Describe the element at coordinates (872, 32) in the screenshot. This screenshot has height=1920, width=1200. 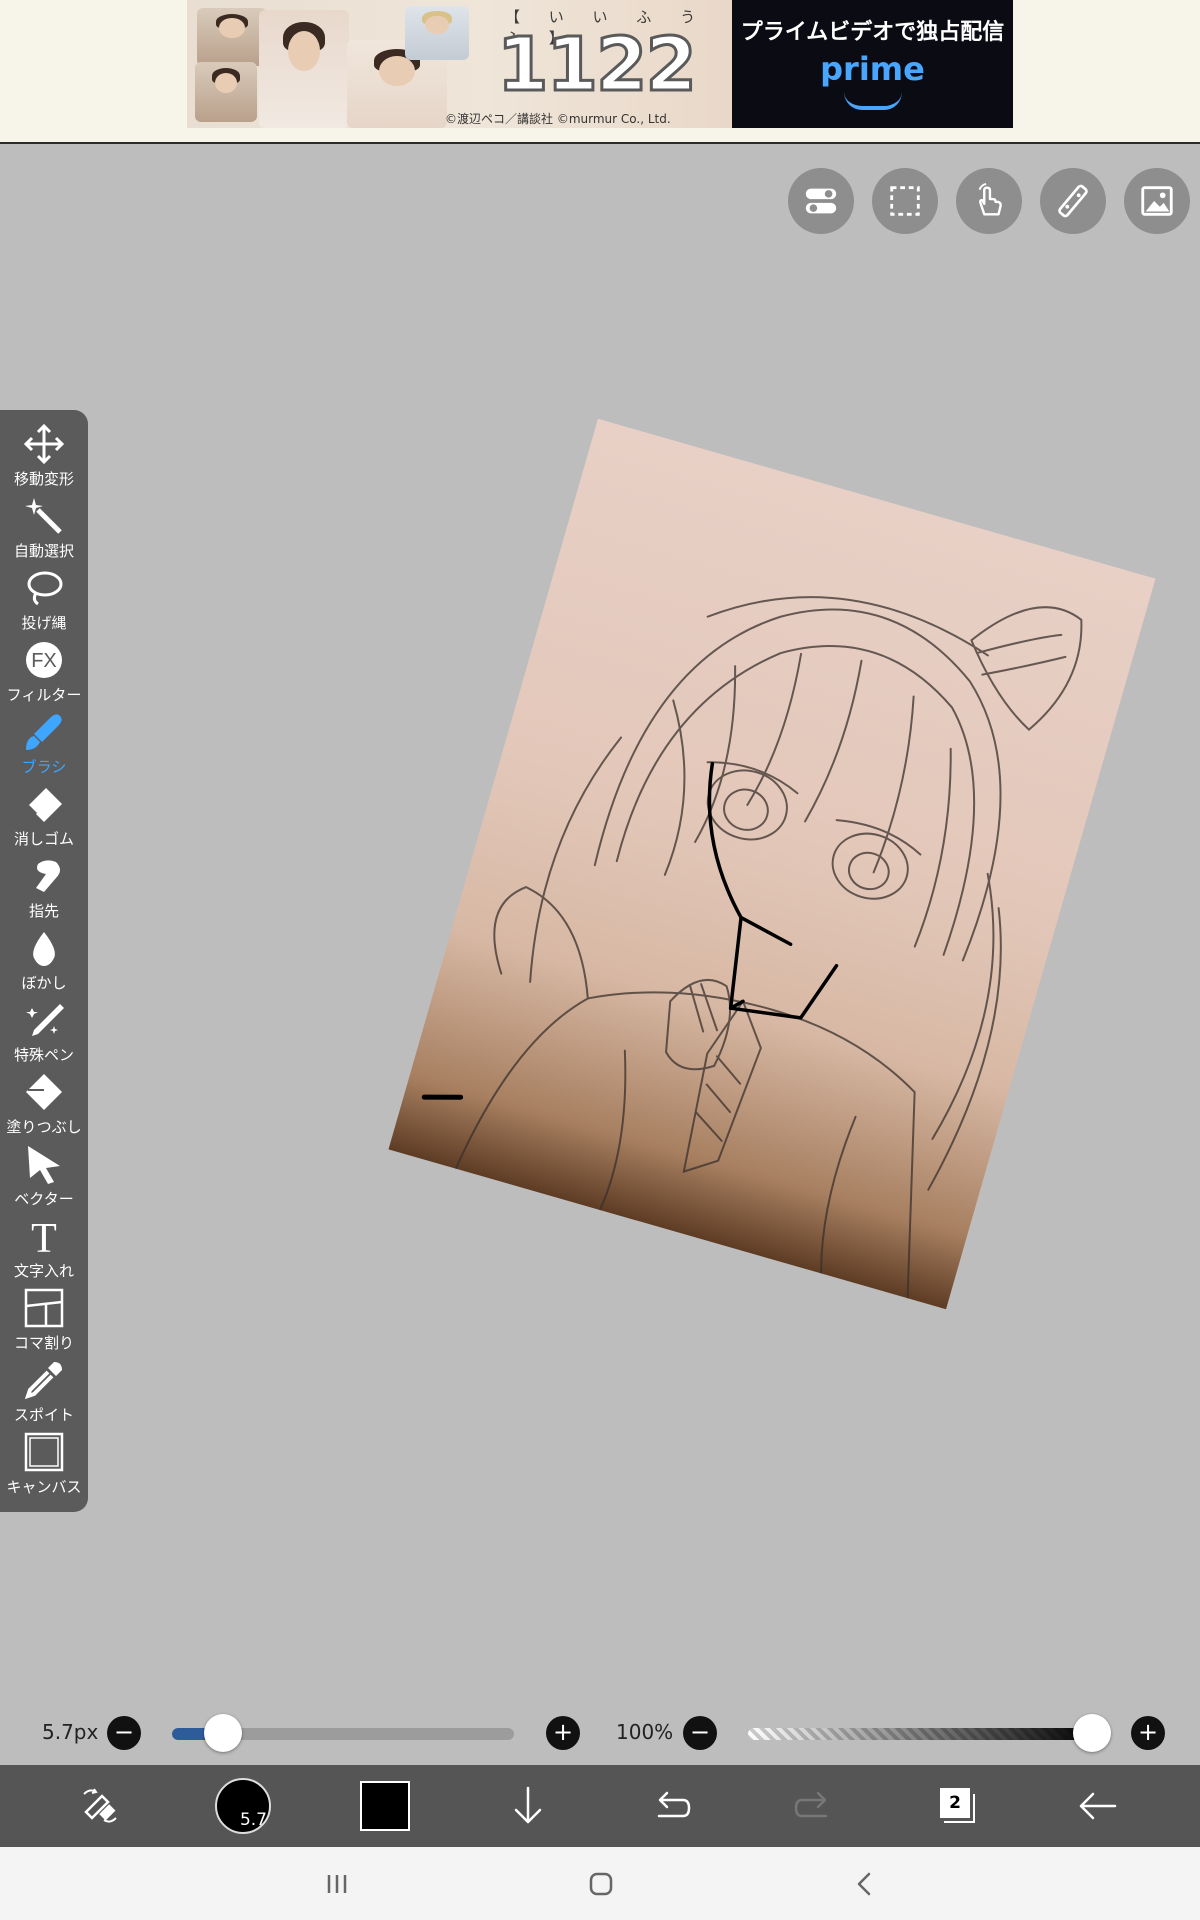
I see `ad-headline: プライムビデオで独占配信` at that location.